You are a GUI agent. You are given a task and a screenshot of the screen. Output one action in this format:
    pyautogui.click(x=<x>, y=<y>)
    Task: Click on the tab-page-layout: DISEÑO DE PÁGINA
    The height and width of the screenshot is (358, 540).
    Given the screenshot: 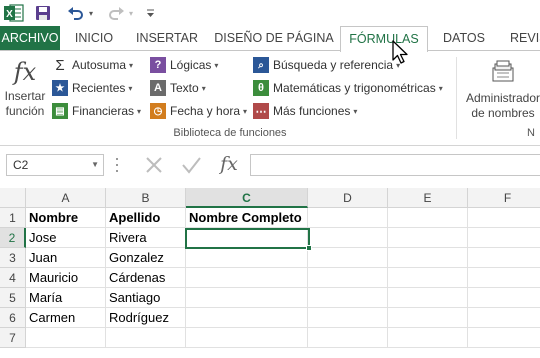 What is the action you would take?
    pyautogui.click(x=274, y=38)
    